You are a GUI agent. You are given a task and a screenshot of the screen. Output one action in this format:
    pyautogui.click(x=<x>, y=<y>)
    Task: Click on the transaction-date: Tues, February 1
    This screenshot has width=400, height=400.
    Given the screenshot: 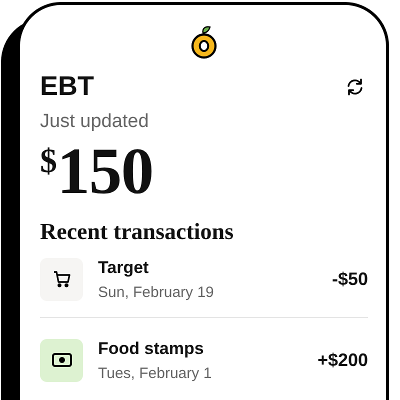 What is the action you would take?
    pyautogui.click(x=155, y=373)
    